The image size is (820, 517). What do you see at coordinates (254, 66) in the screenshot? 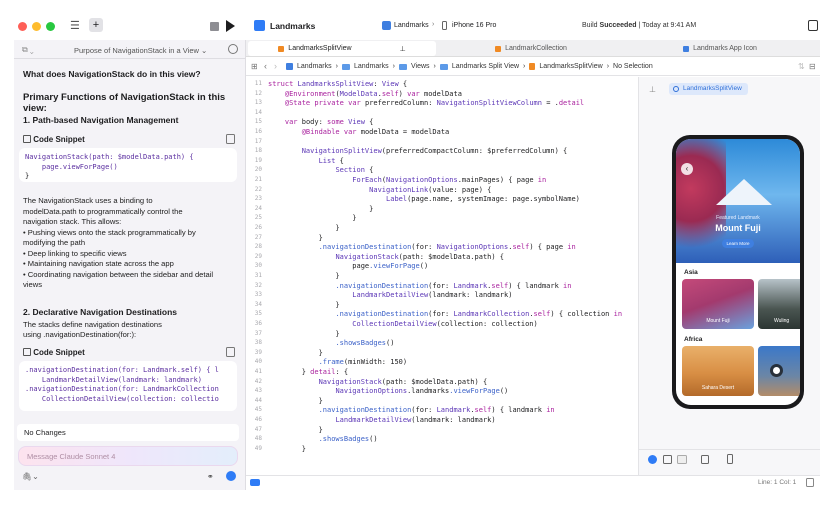
I see `grid-icon: ⊞` at bounding box center [254, 66].